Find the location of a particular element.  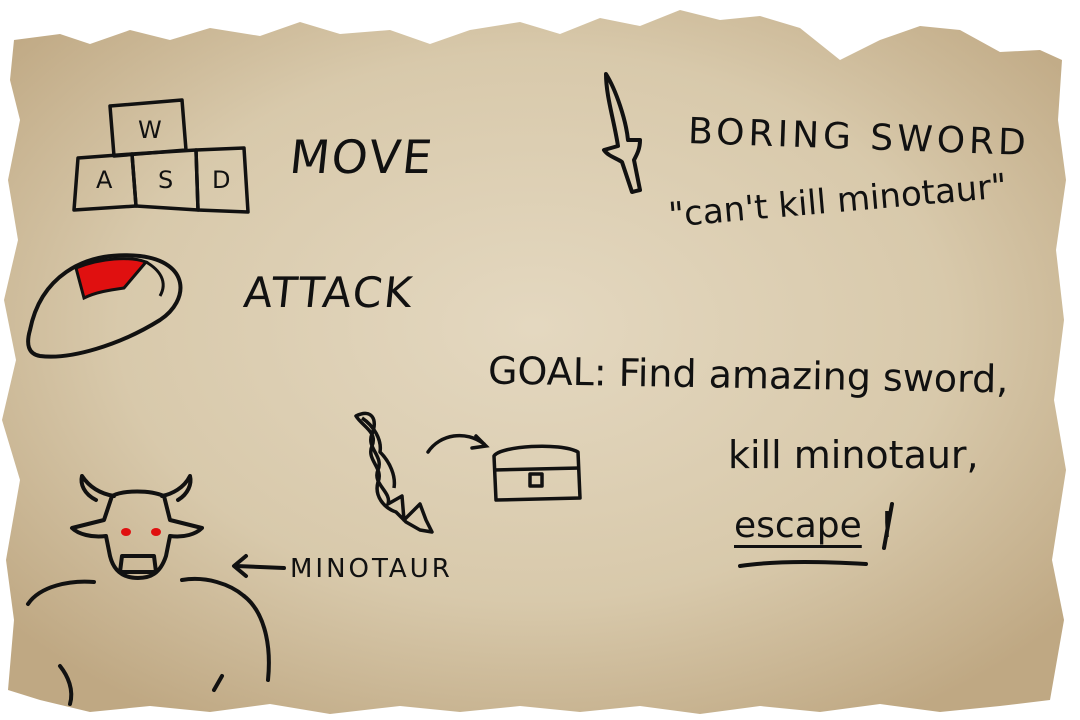

key-d-label: D is located at coordinates (221, 180).